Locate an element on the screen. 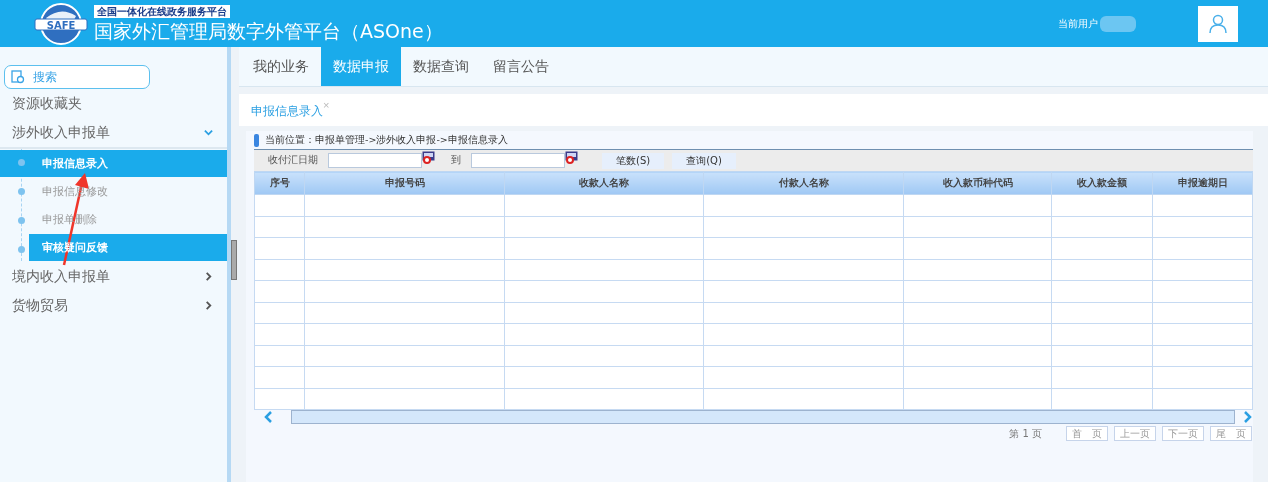  sidebar-item: 涉外收入申报单 is located at coordinates (114, 132).